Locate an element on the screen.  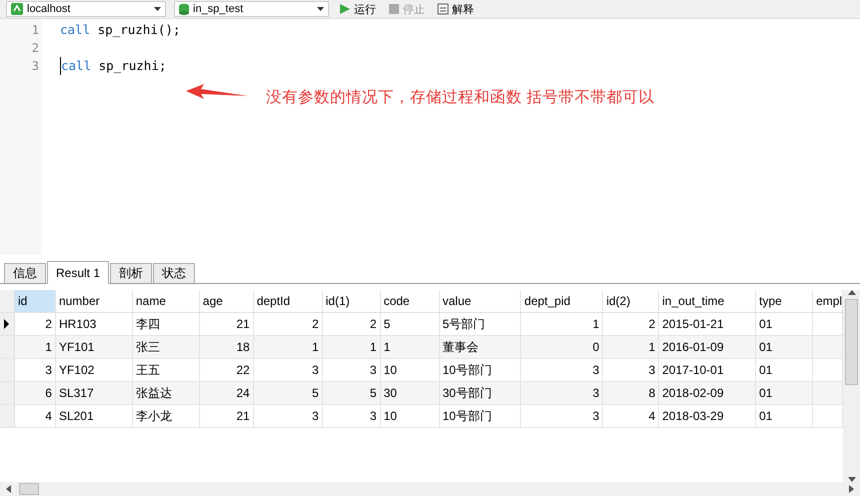
table-cell: 2015-01-21 is located at coordinates (707, 324).